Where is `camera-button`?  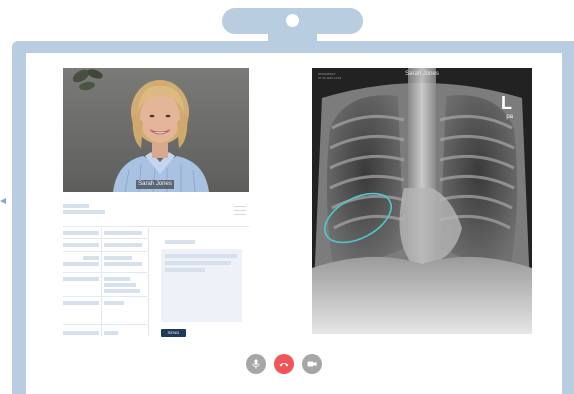 camera-button is located at coordinates (312, 364).